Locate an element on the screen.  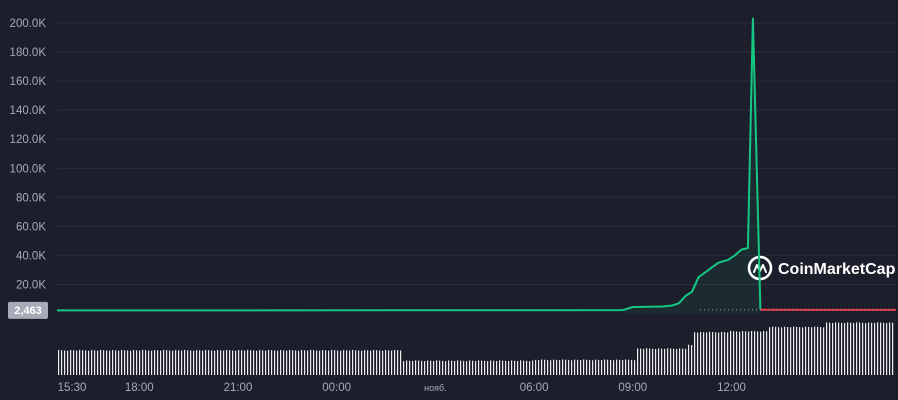
y-tick-label: 160.0K is located at coordinates (28, 82).